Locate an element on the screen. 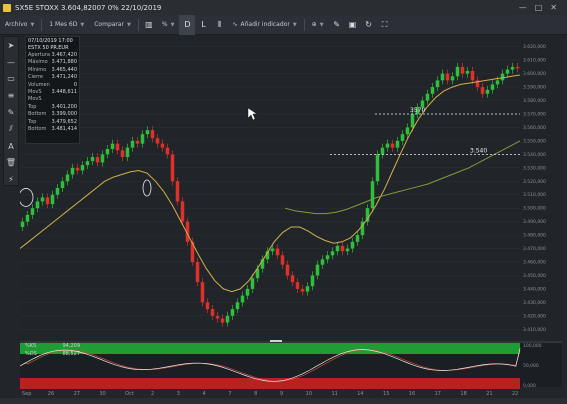 Image resolution: width=567 pixels, height=404 pixels. percent-label: % is located at coordinates (164, 24).